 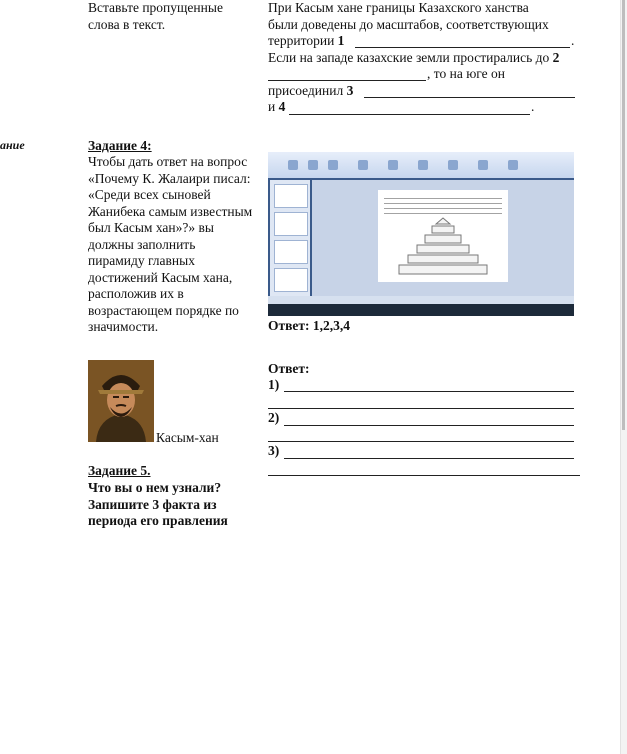 I want to click on answer-line-3b, so click(x=424, y=475).